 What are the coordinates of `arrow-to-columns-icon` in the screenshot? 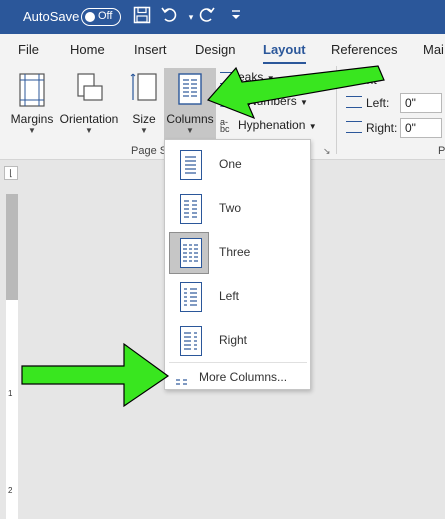 It's located at (295, 92).